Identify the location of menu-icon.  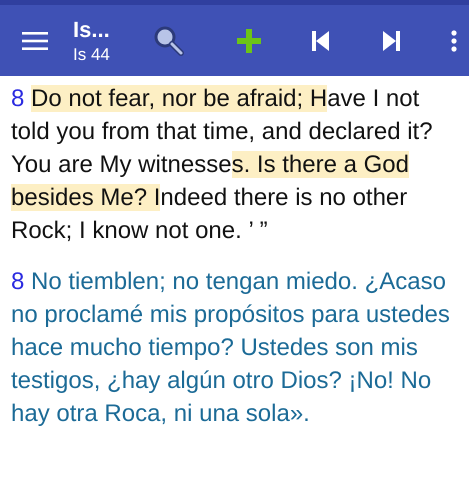
(35, 40).